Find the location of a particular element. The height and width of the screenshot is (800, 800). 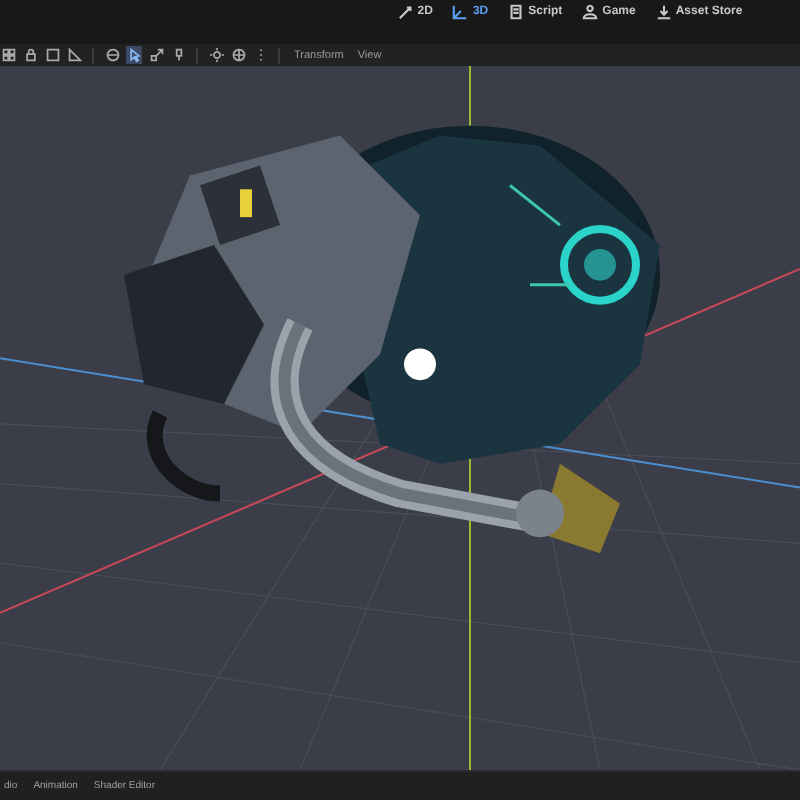

pin-icon is located at coordinates (178, 55).